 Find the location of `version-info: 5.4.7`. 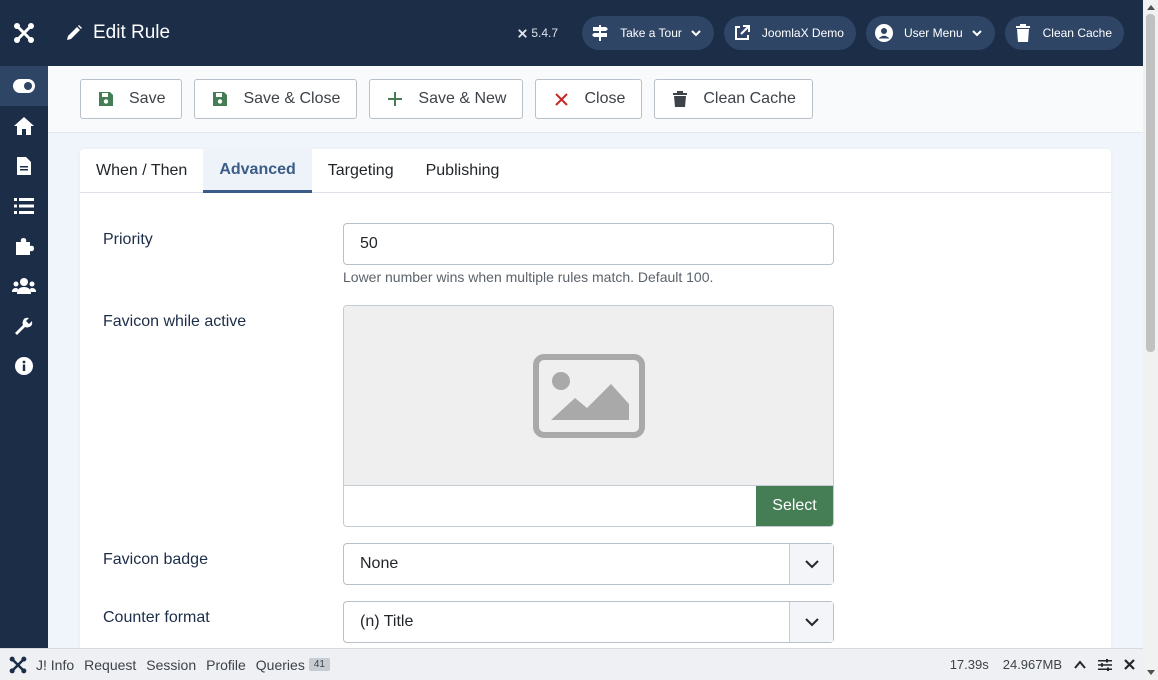

version-info: 5.4.7 is located at coordinates (537, 33).